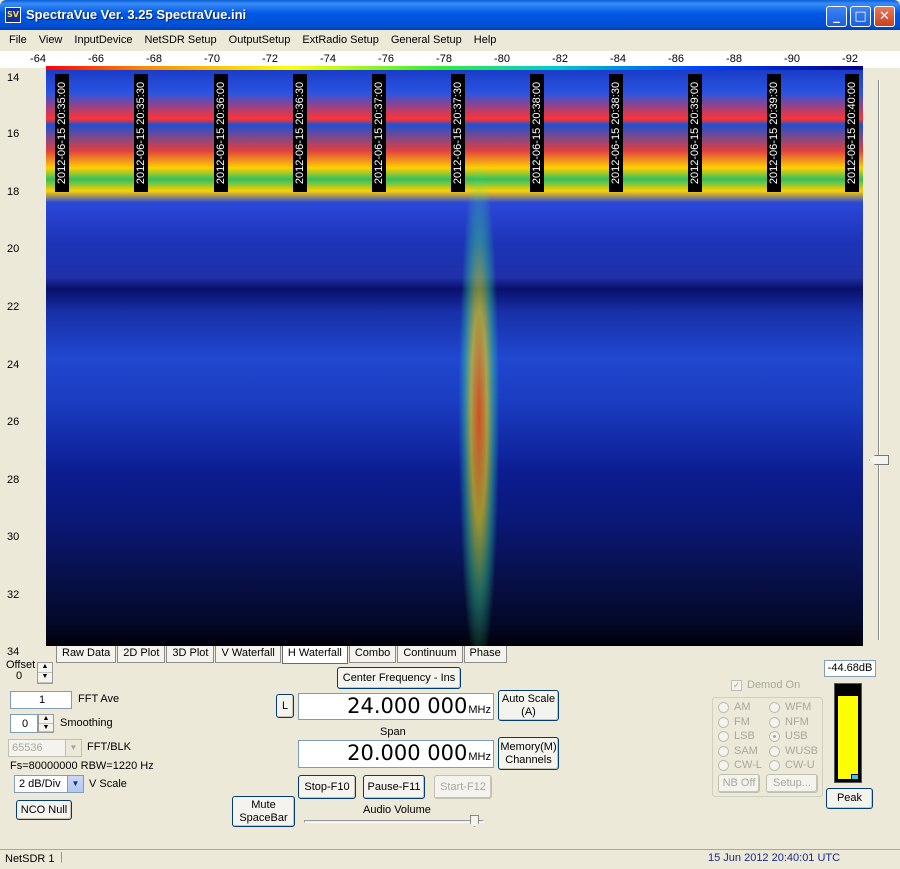  I want to click on menu-netsdr-setup: NetSDR Setup, so click(180, 40).